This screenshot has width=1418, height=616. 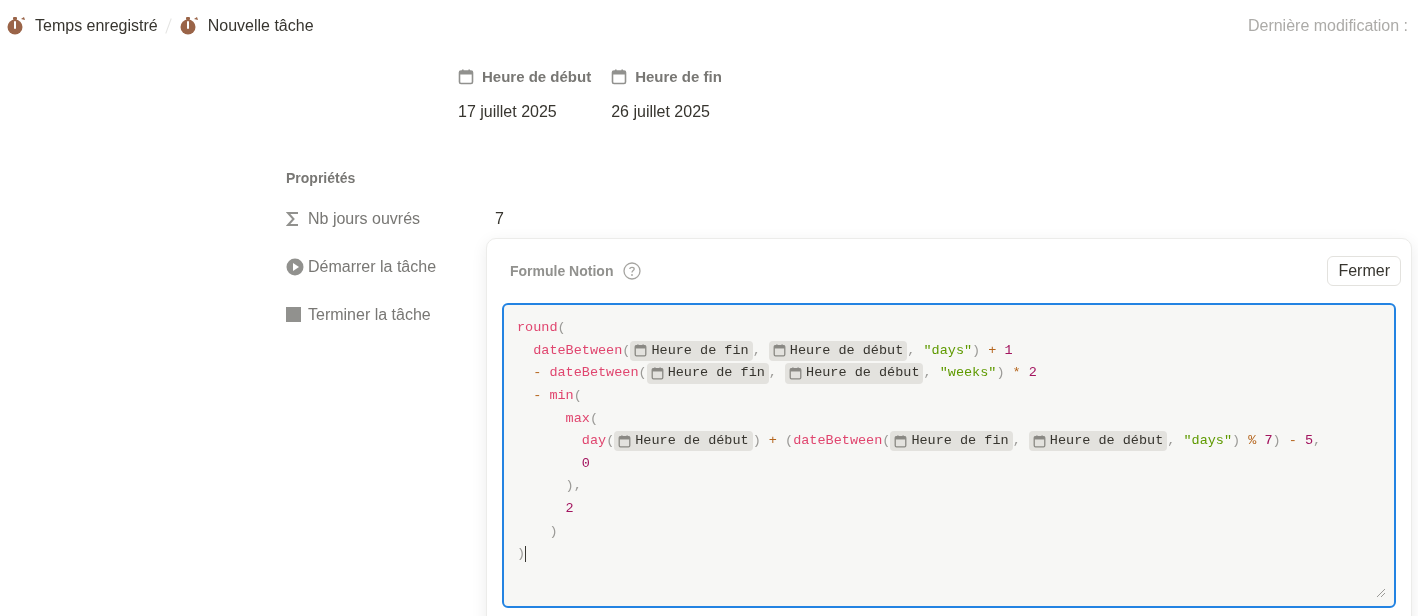 I want to click on code-line: - min(, so click(x=557, y=395).